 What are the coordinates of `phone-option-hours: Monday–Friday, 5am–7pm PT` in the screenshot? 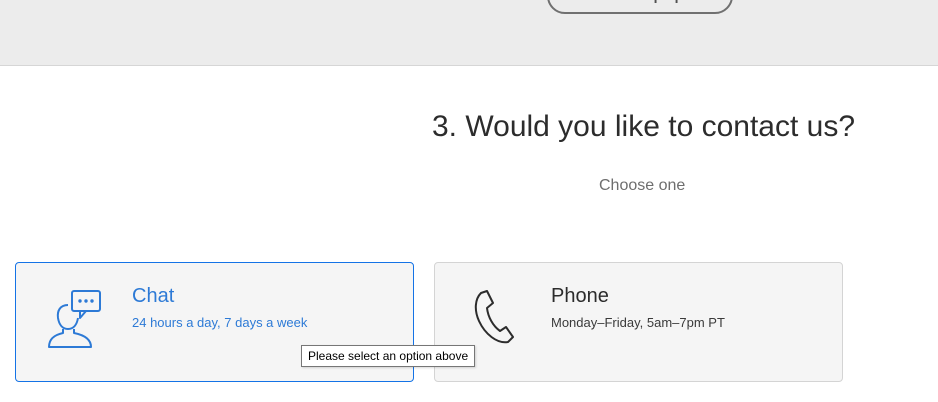 It's located at (638, 322).